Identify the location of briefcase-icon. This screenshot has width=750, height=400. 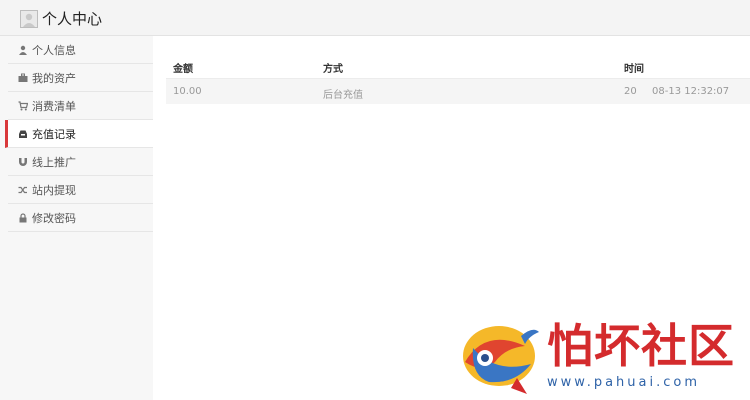
(23, 78).